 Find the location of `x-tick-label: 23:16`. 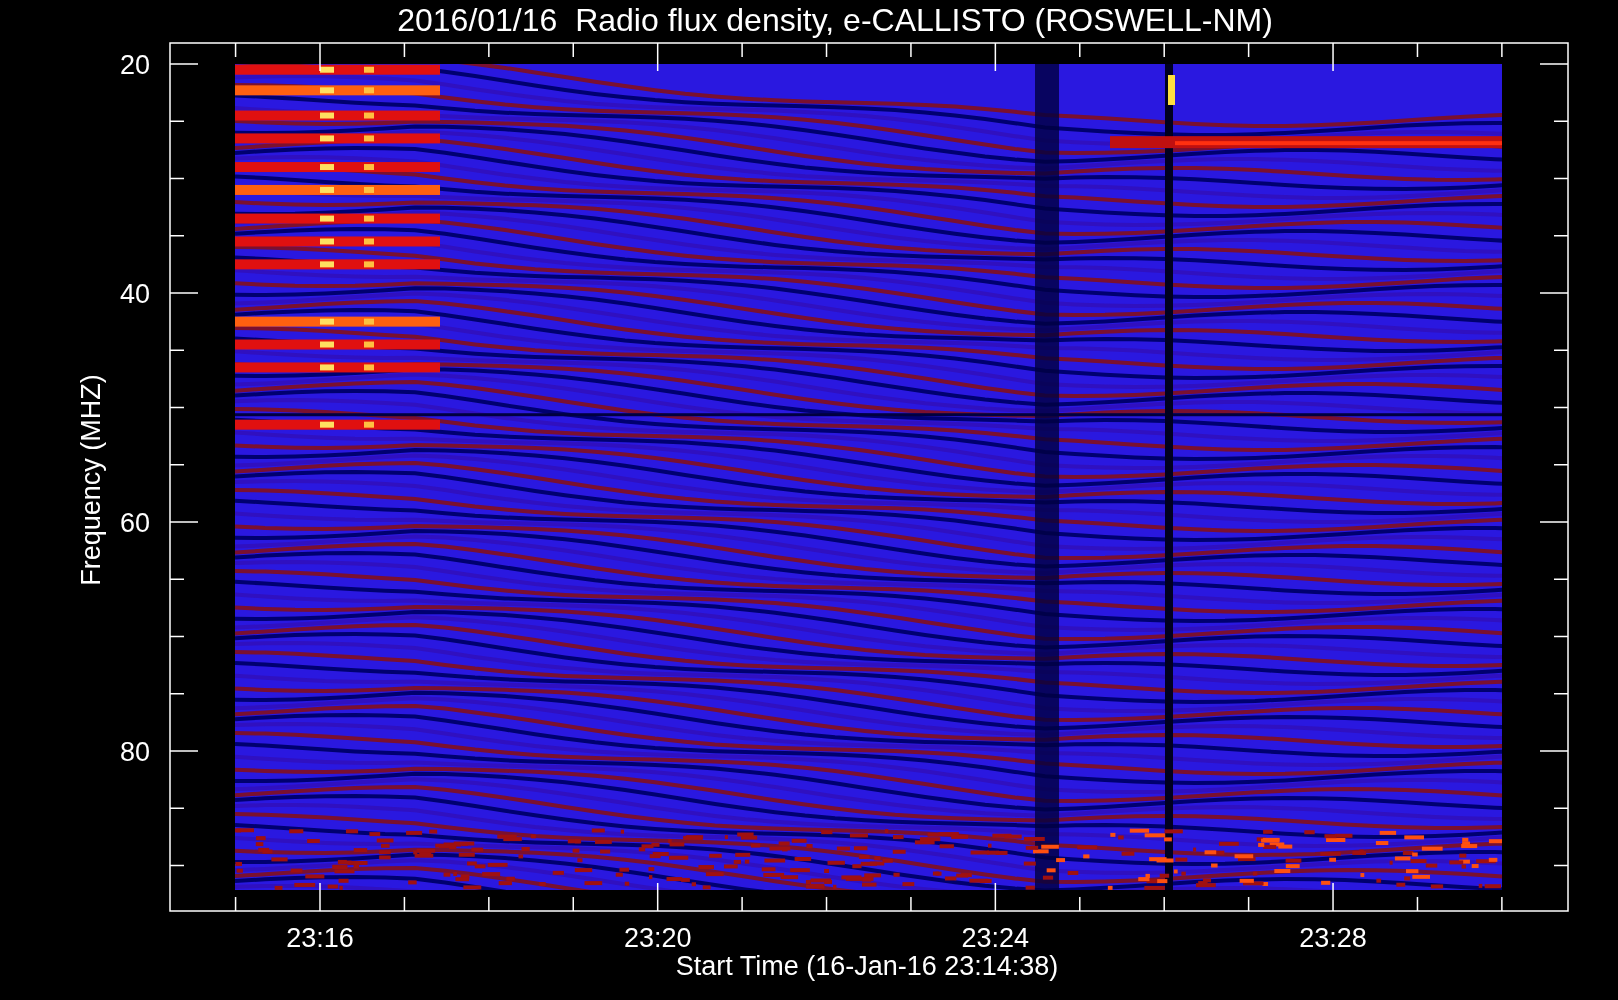

x-tick-label: 23:16 is located at coordinates (320, 938).